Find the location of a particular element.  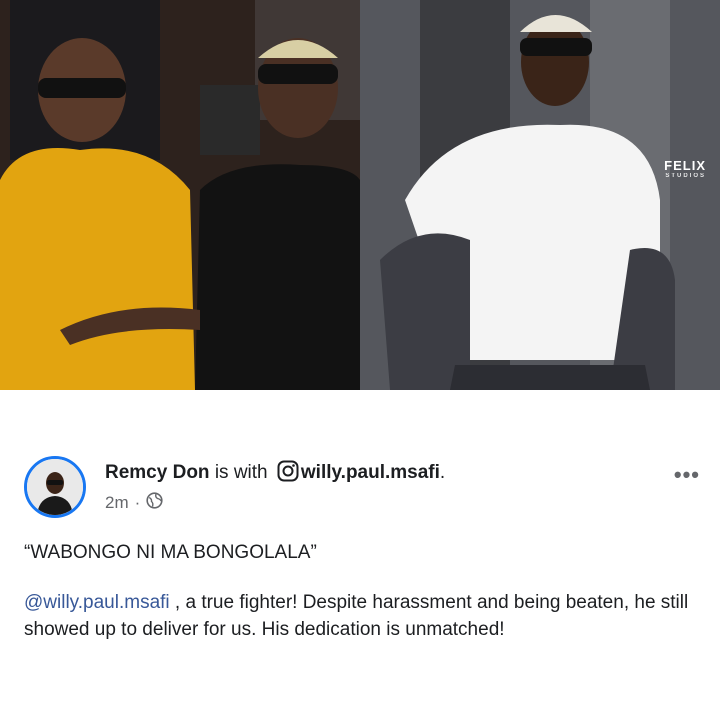

post-meta: 2m · is located at coordinates (134, 503).